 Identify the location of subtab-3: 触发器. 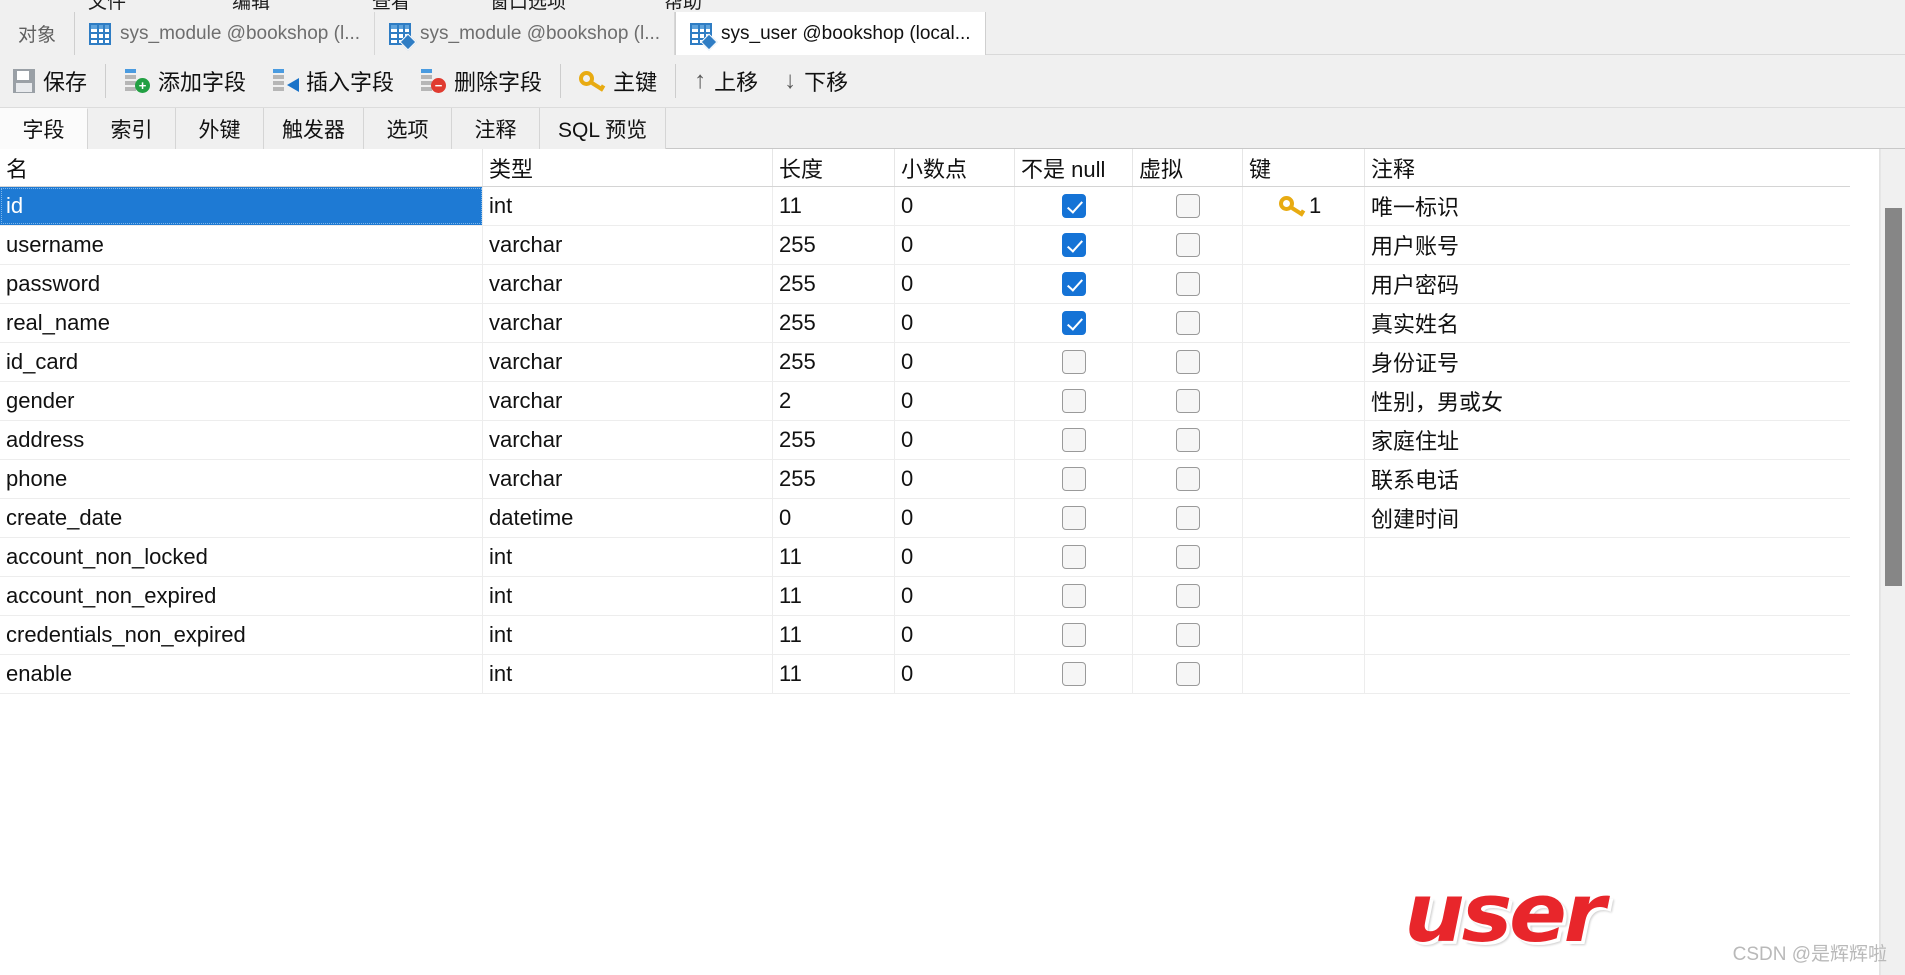
(314, 128).